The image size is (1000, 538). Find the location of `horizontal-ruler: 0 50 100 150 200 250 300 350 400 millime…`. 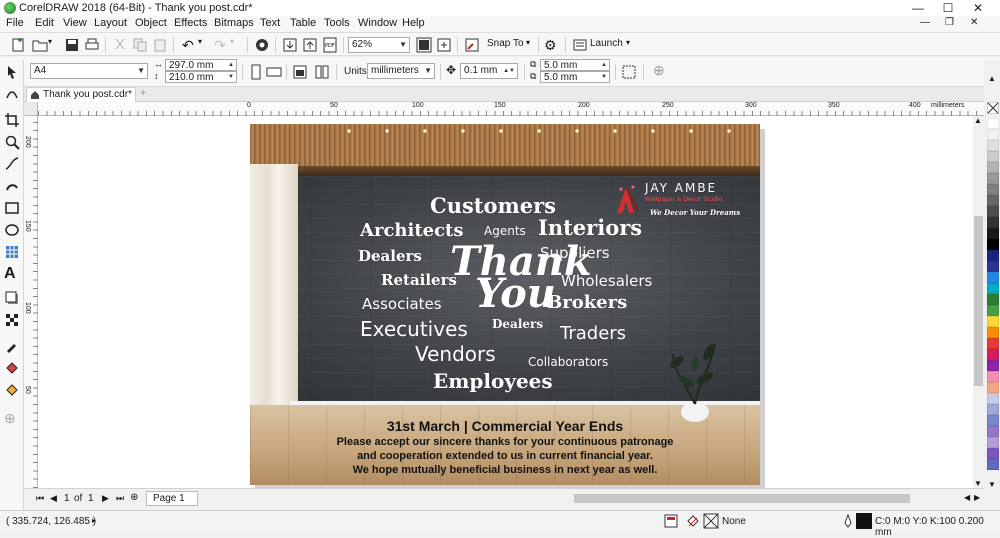

horizontal-ruler: 0 50 100 150 200 250 300 350 400 millime… is located at coordinates (511, 109).